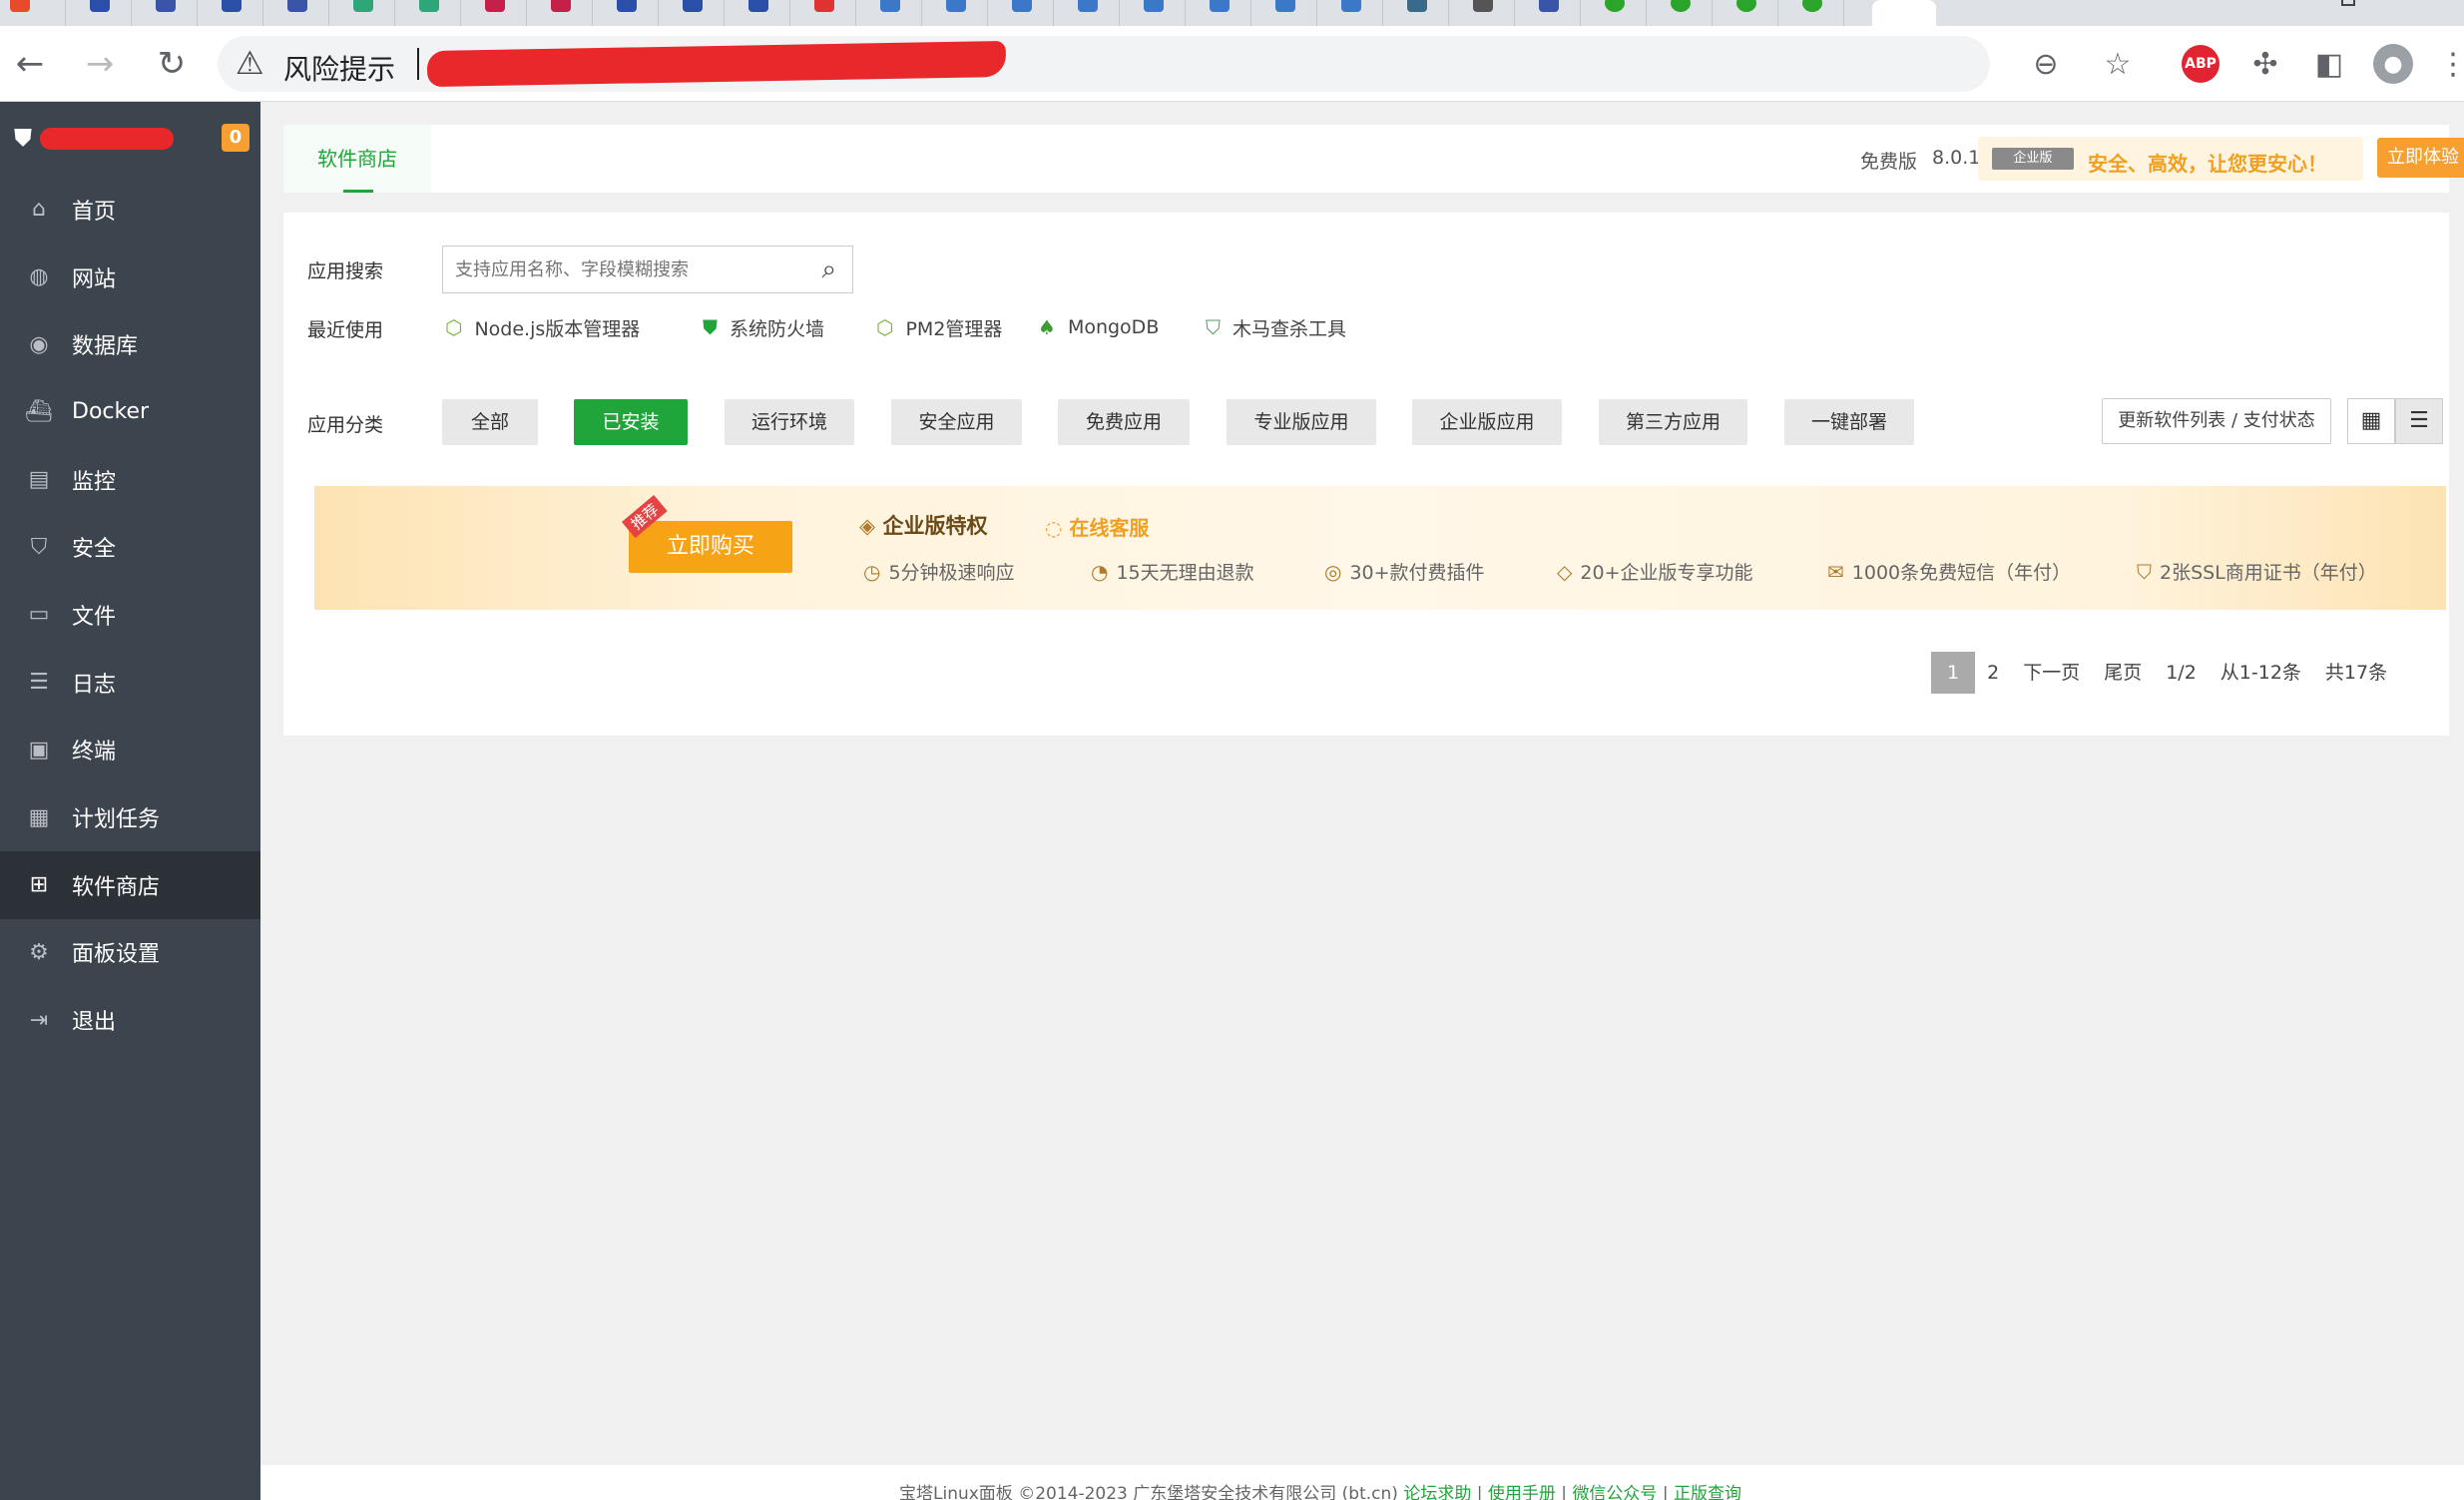 This screenshot has width=2464, height=1500. What do you see at coordinates (490, 422) in the screenshot?
I see `category-all: 全部` at bounding box center [490, 422].